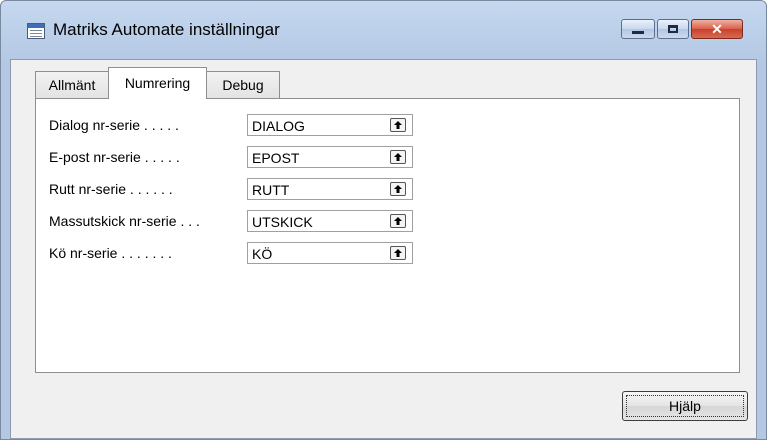  Describe the element at coordinates (638, 32) in the screenshot. I see `minimize-icon` at that location.